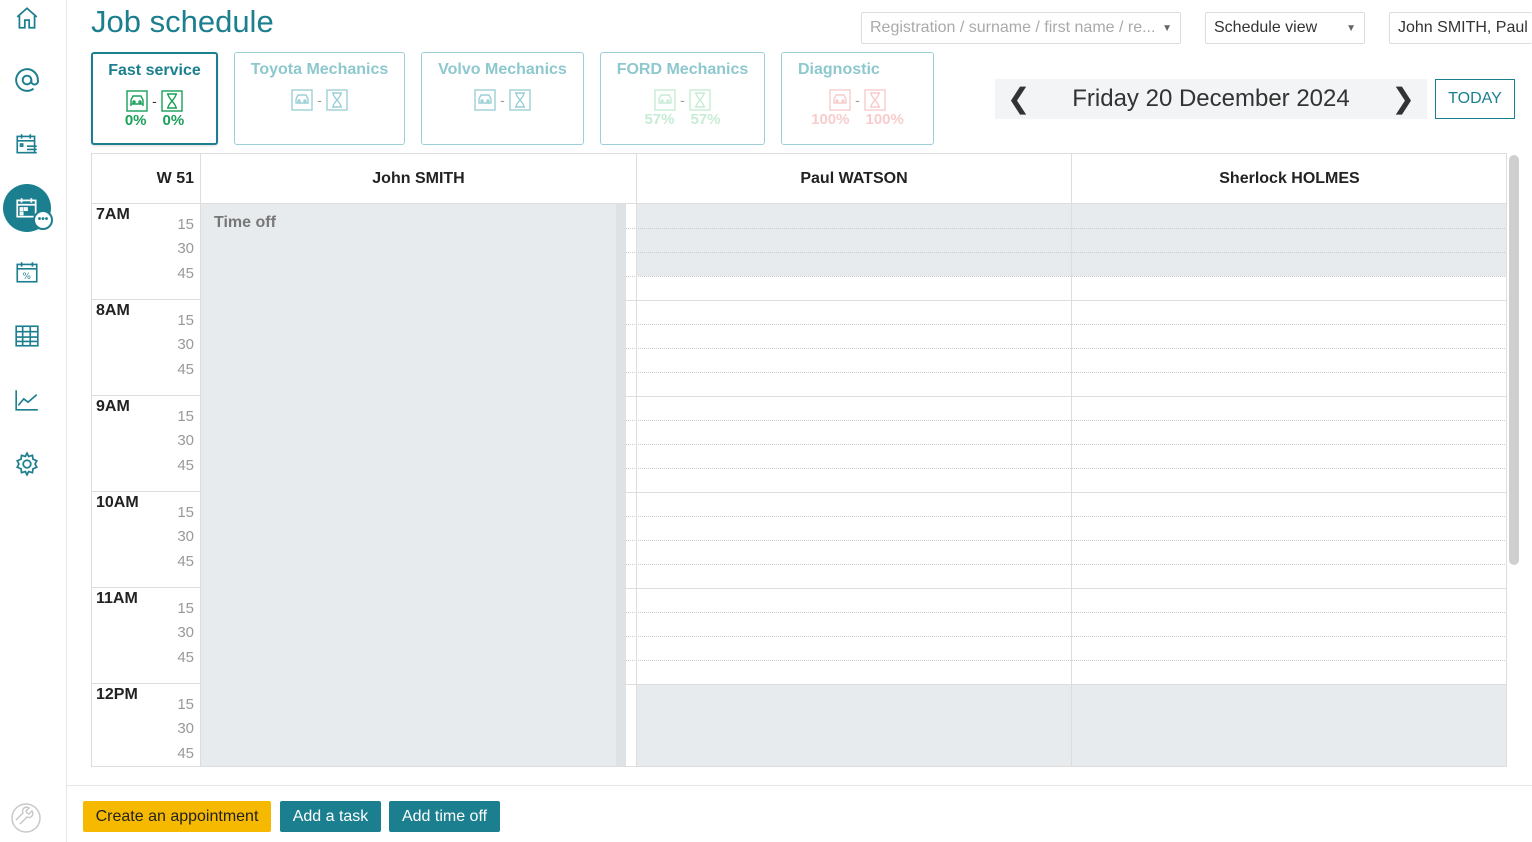 Image resolution: width=1532 pixels, height=842 pixels. Describe the element at coordinates (27, 144) in the screenshot. I see `calendar-list-icon` at that location.